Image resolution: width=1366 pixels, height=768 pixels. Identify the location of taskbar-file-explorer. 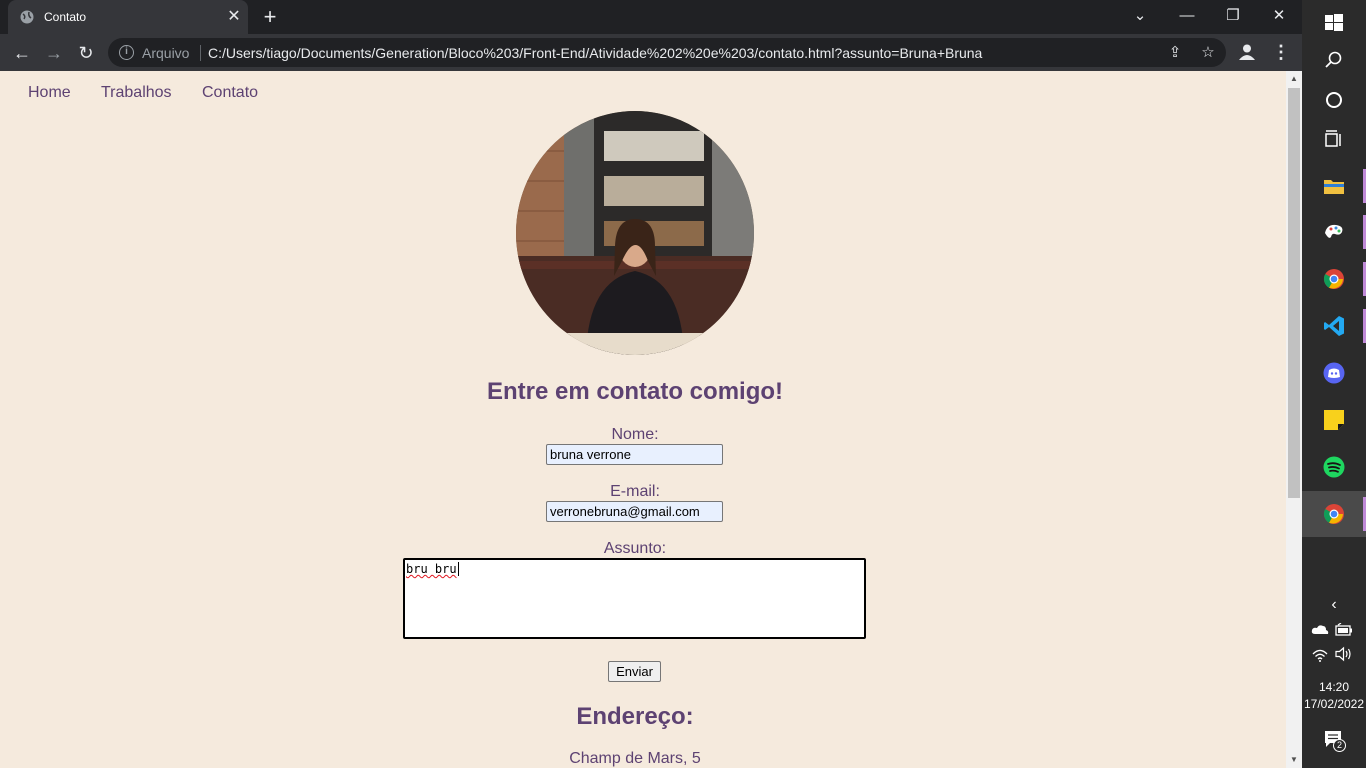
(1334, 186).